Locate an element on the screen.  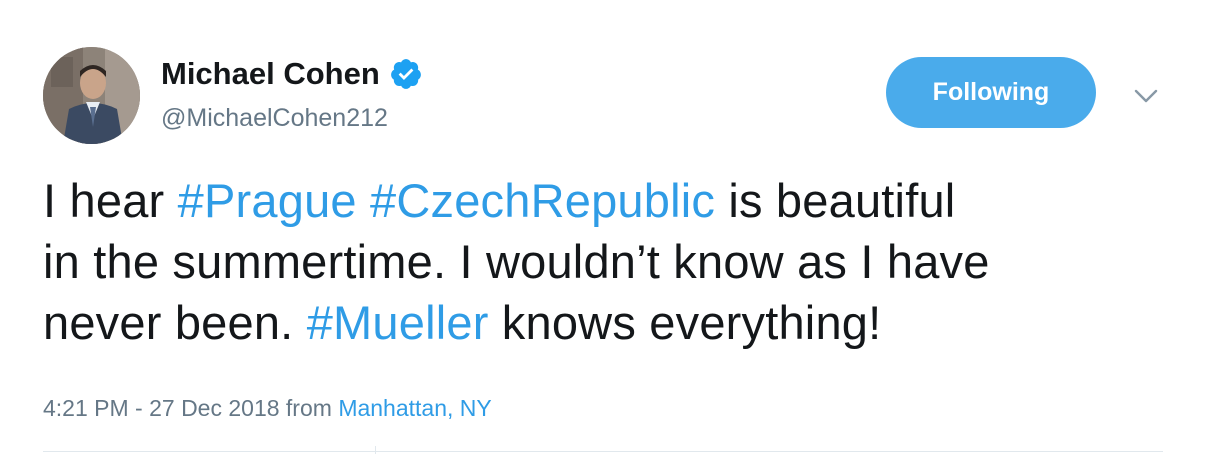
chevron-down-icon is located at coordinates (1146, 96).